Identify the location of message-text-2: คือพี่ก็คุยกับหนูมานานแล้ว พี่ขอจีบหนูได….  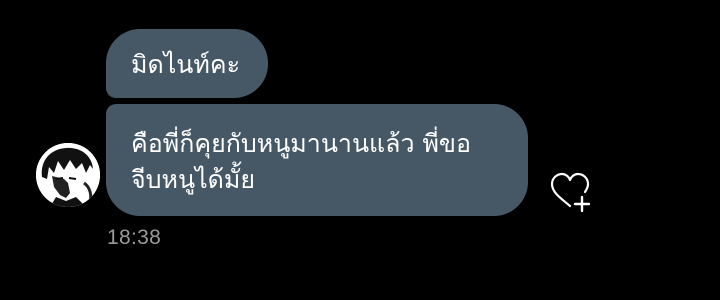
(301, 161).